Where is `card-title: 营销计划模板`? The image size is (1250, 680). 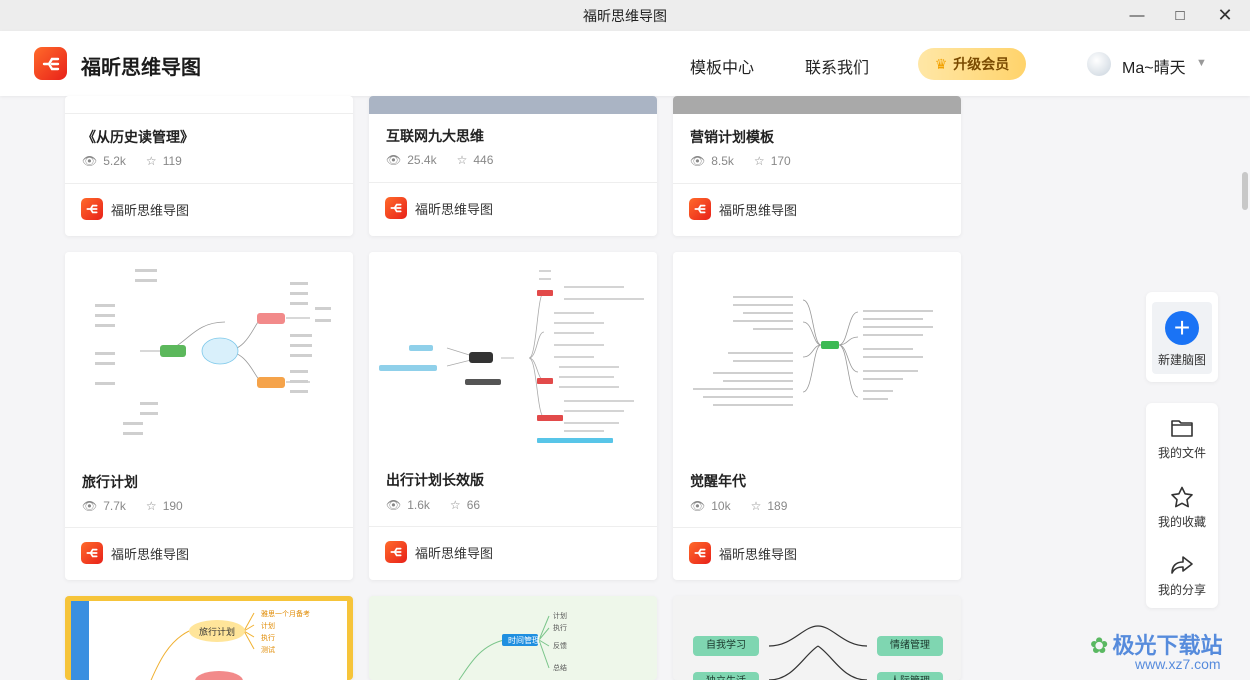
card-title: 营销计划模板 is located at coordinates (732, 137).